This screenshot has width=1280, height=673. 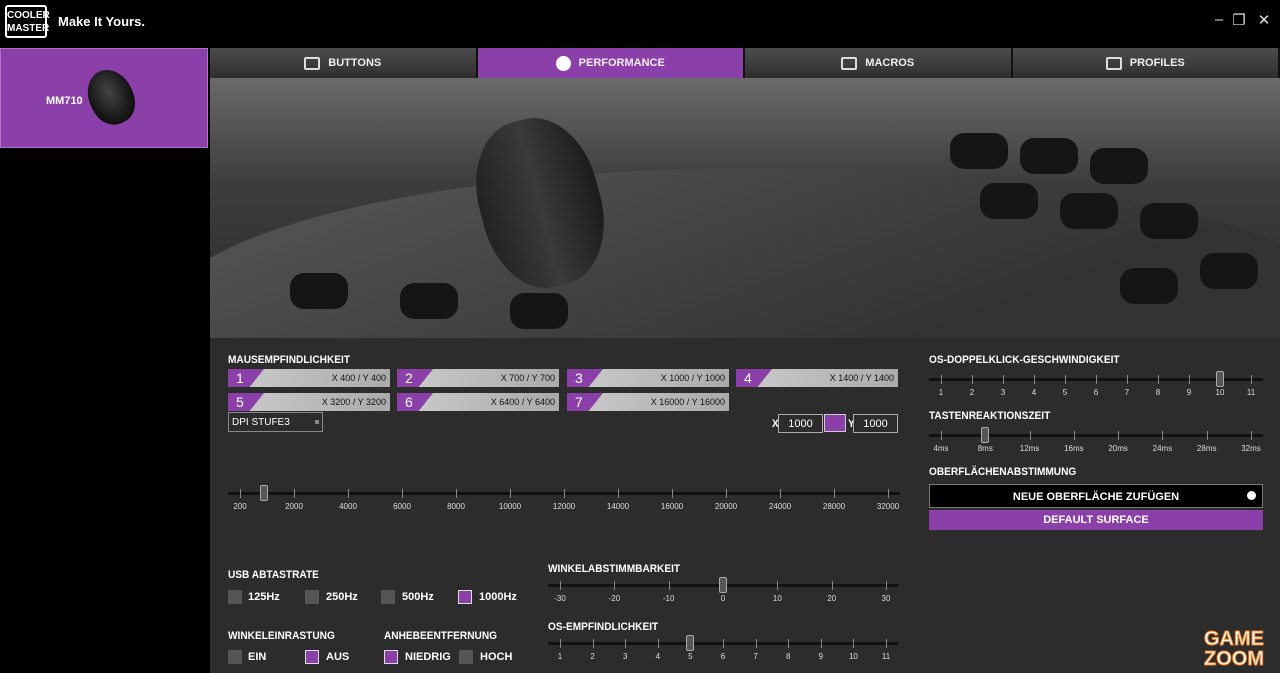 I want to click on angle-snap-off-label: AUS, so click(x=338, y=657).